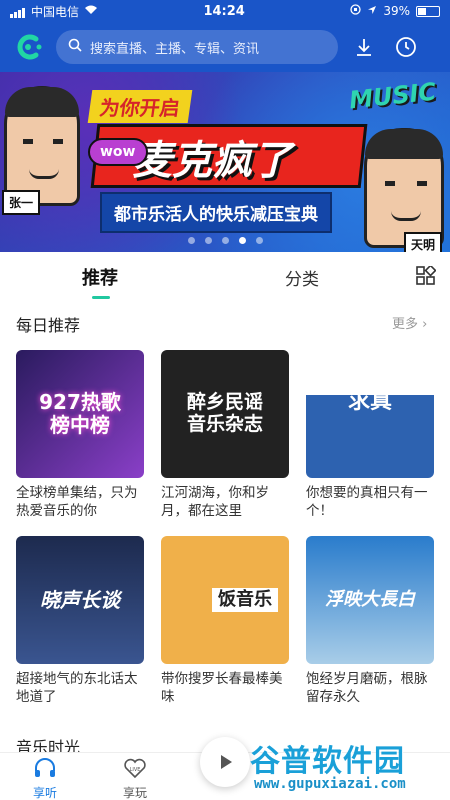 This screenshot has height=800, width=450. I want to click on album-cover: 浮映大長白, so click(370, 600).